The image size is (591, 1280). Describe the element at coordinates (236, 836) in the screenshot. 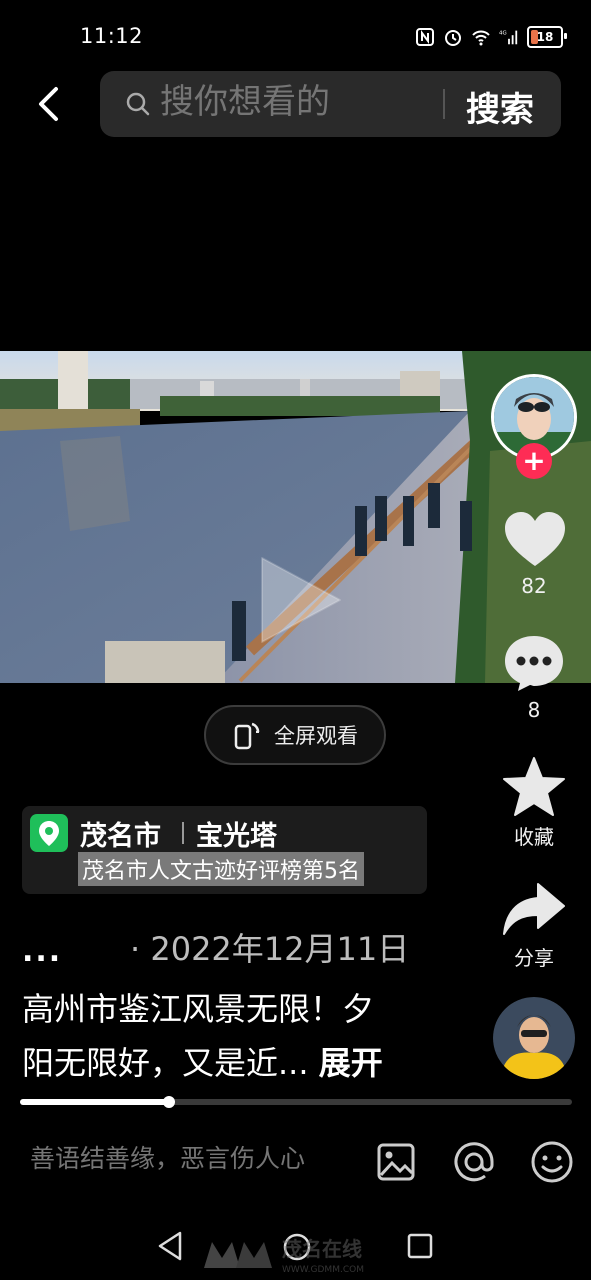

I see `location-place: 宝光塔` at that location.